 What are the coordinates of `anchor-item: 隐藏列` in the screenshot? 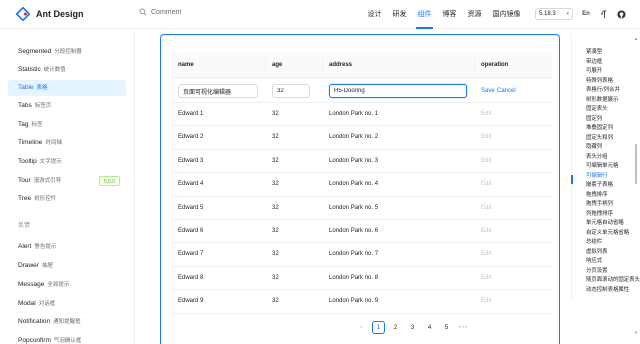 It's located at (594, 147).